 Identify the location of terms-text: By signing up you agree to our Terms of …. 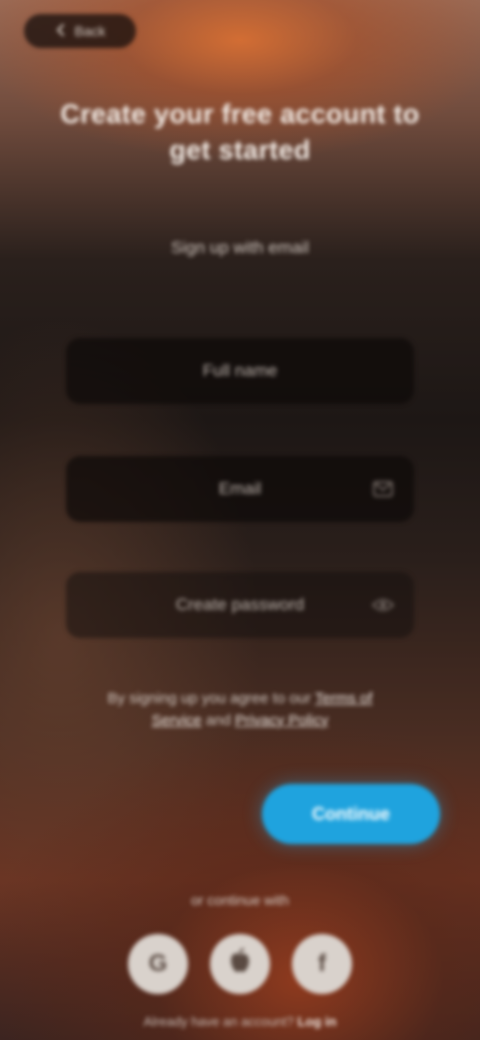
(240, 710).